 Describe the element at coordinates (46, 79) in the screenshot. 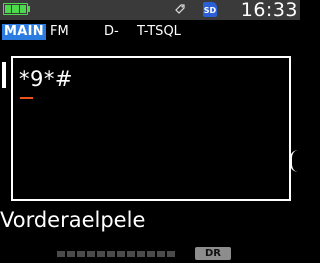

I see `dtmf-input-value: *9*#` at that location.